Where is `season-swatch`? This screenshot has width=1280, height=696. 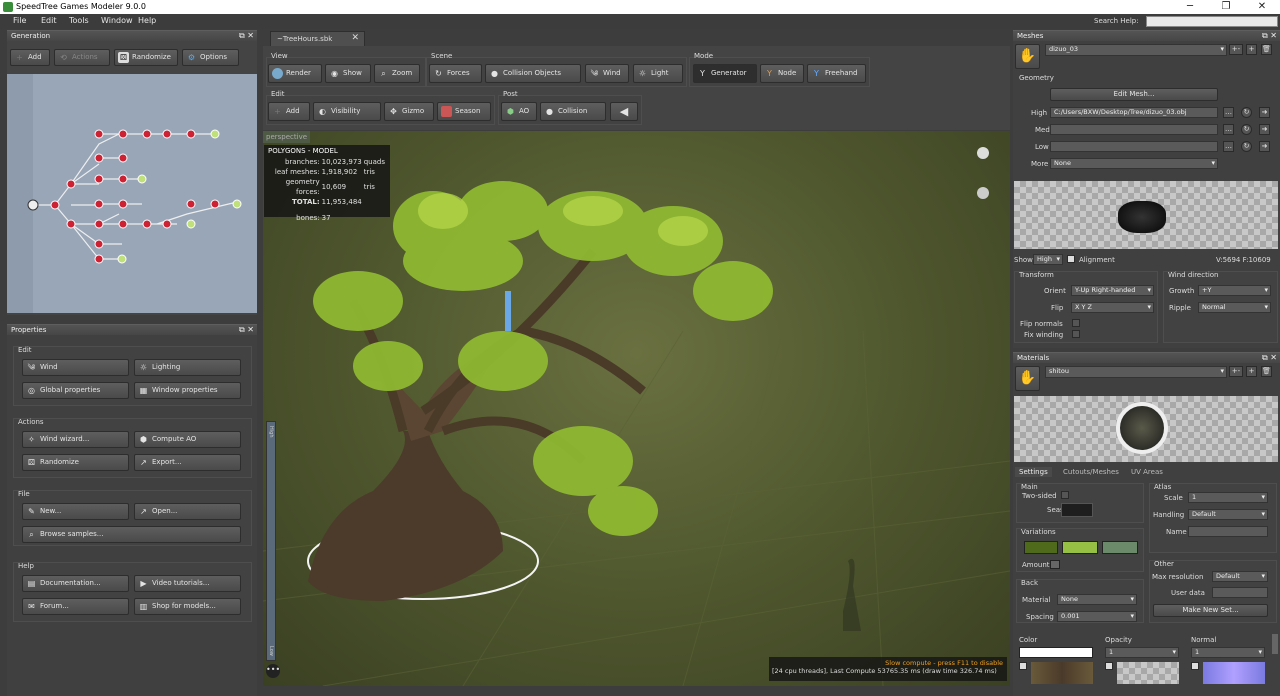 season-swatch is located at coordinates (1077, 510).